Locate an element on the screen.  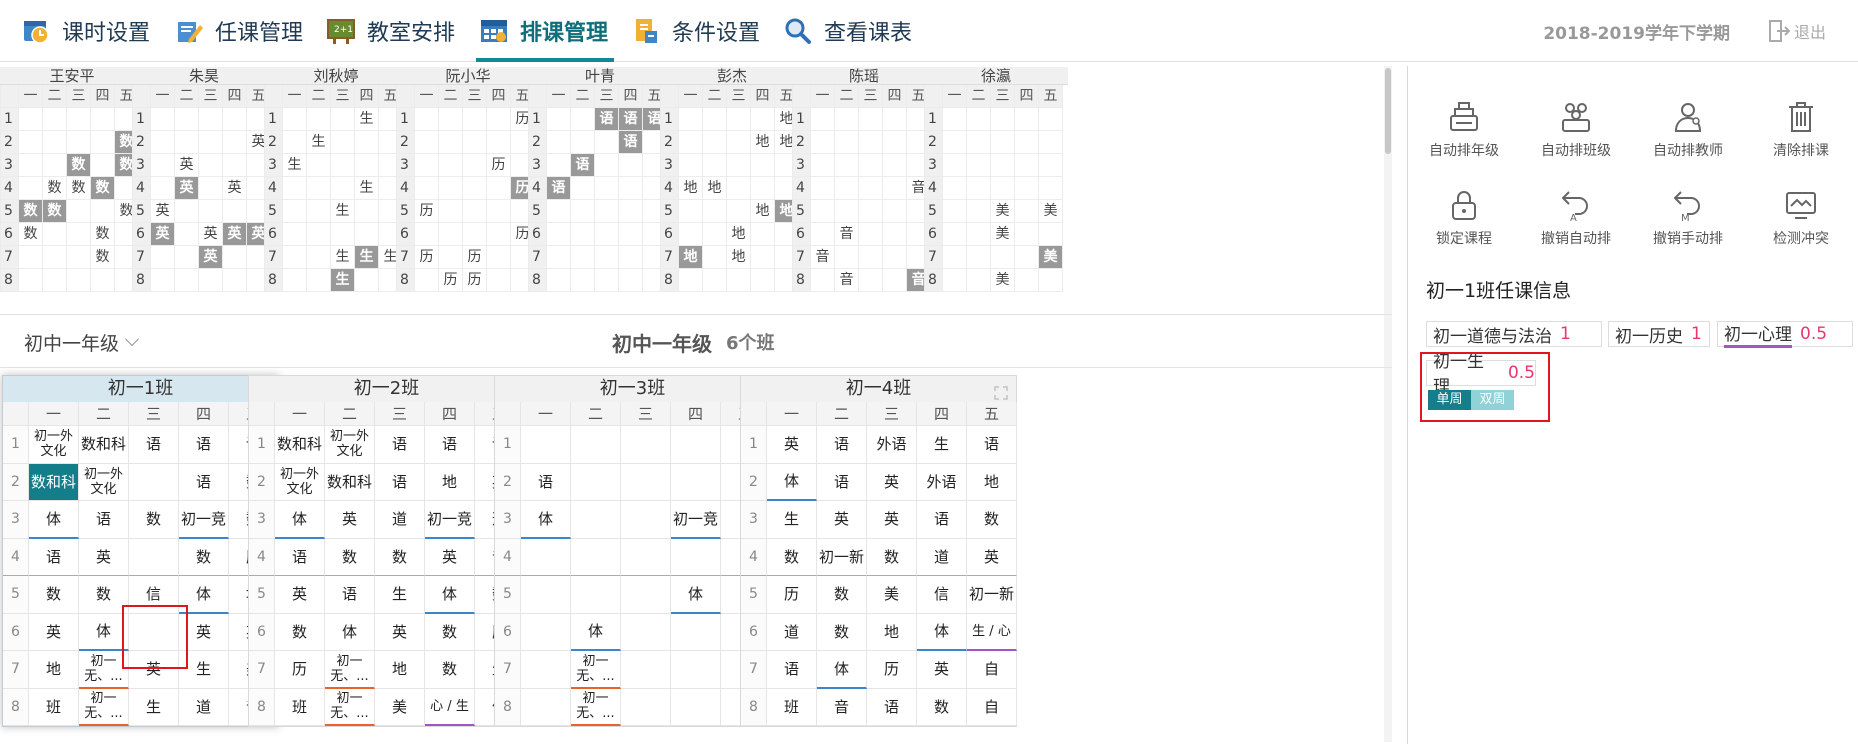
teacher-slot: 生 is located at coordinates (295, 165).